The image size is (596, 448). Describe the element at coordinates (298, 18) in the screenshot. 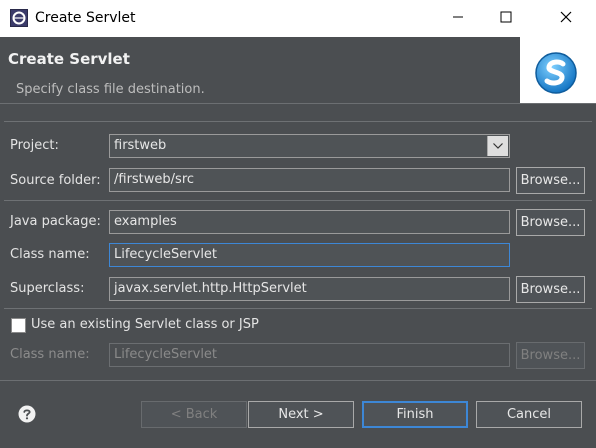

I see `title-bar: Create Servlet` at that location.